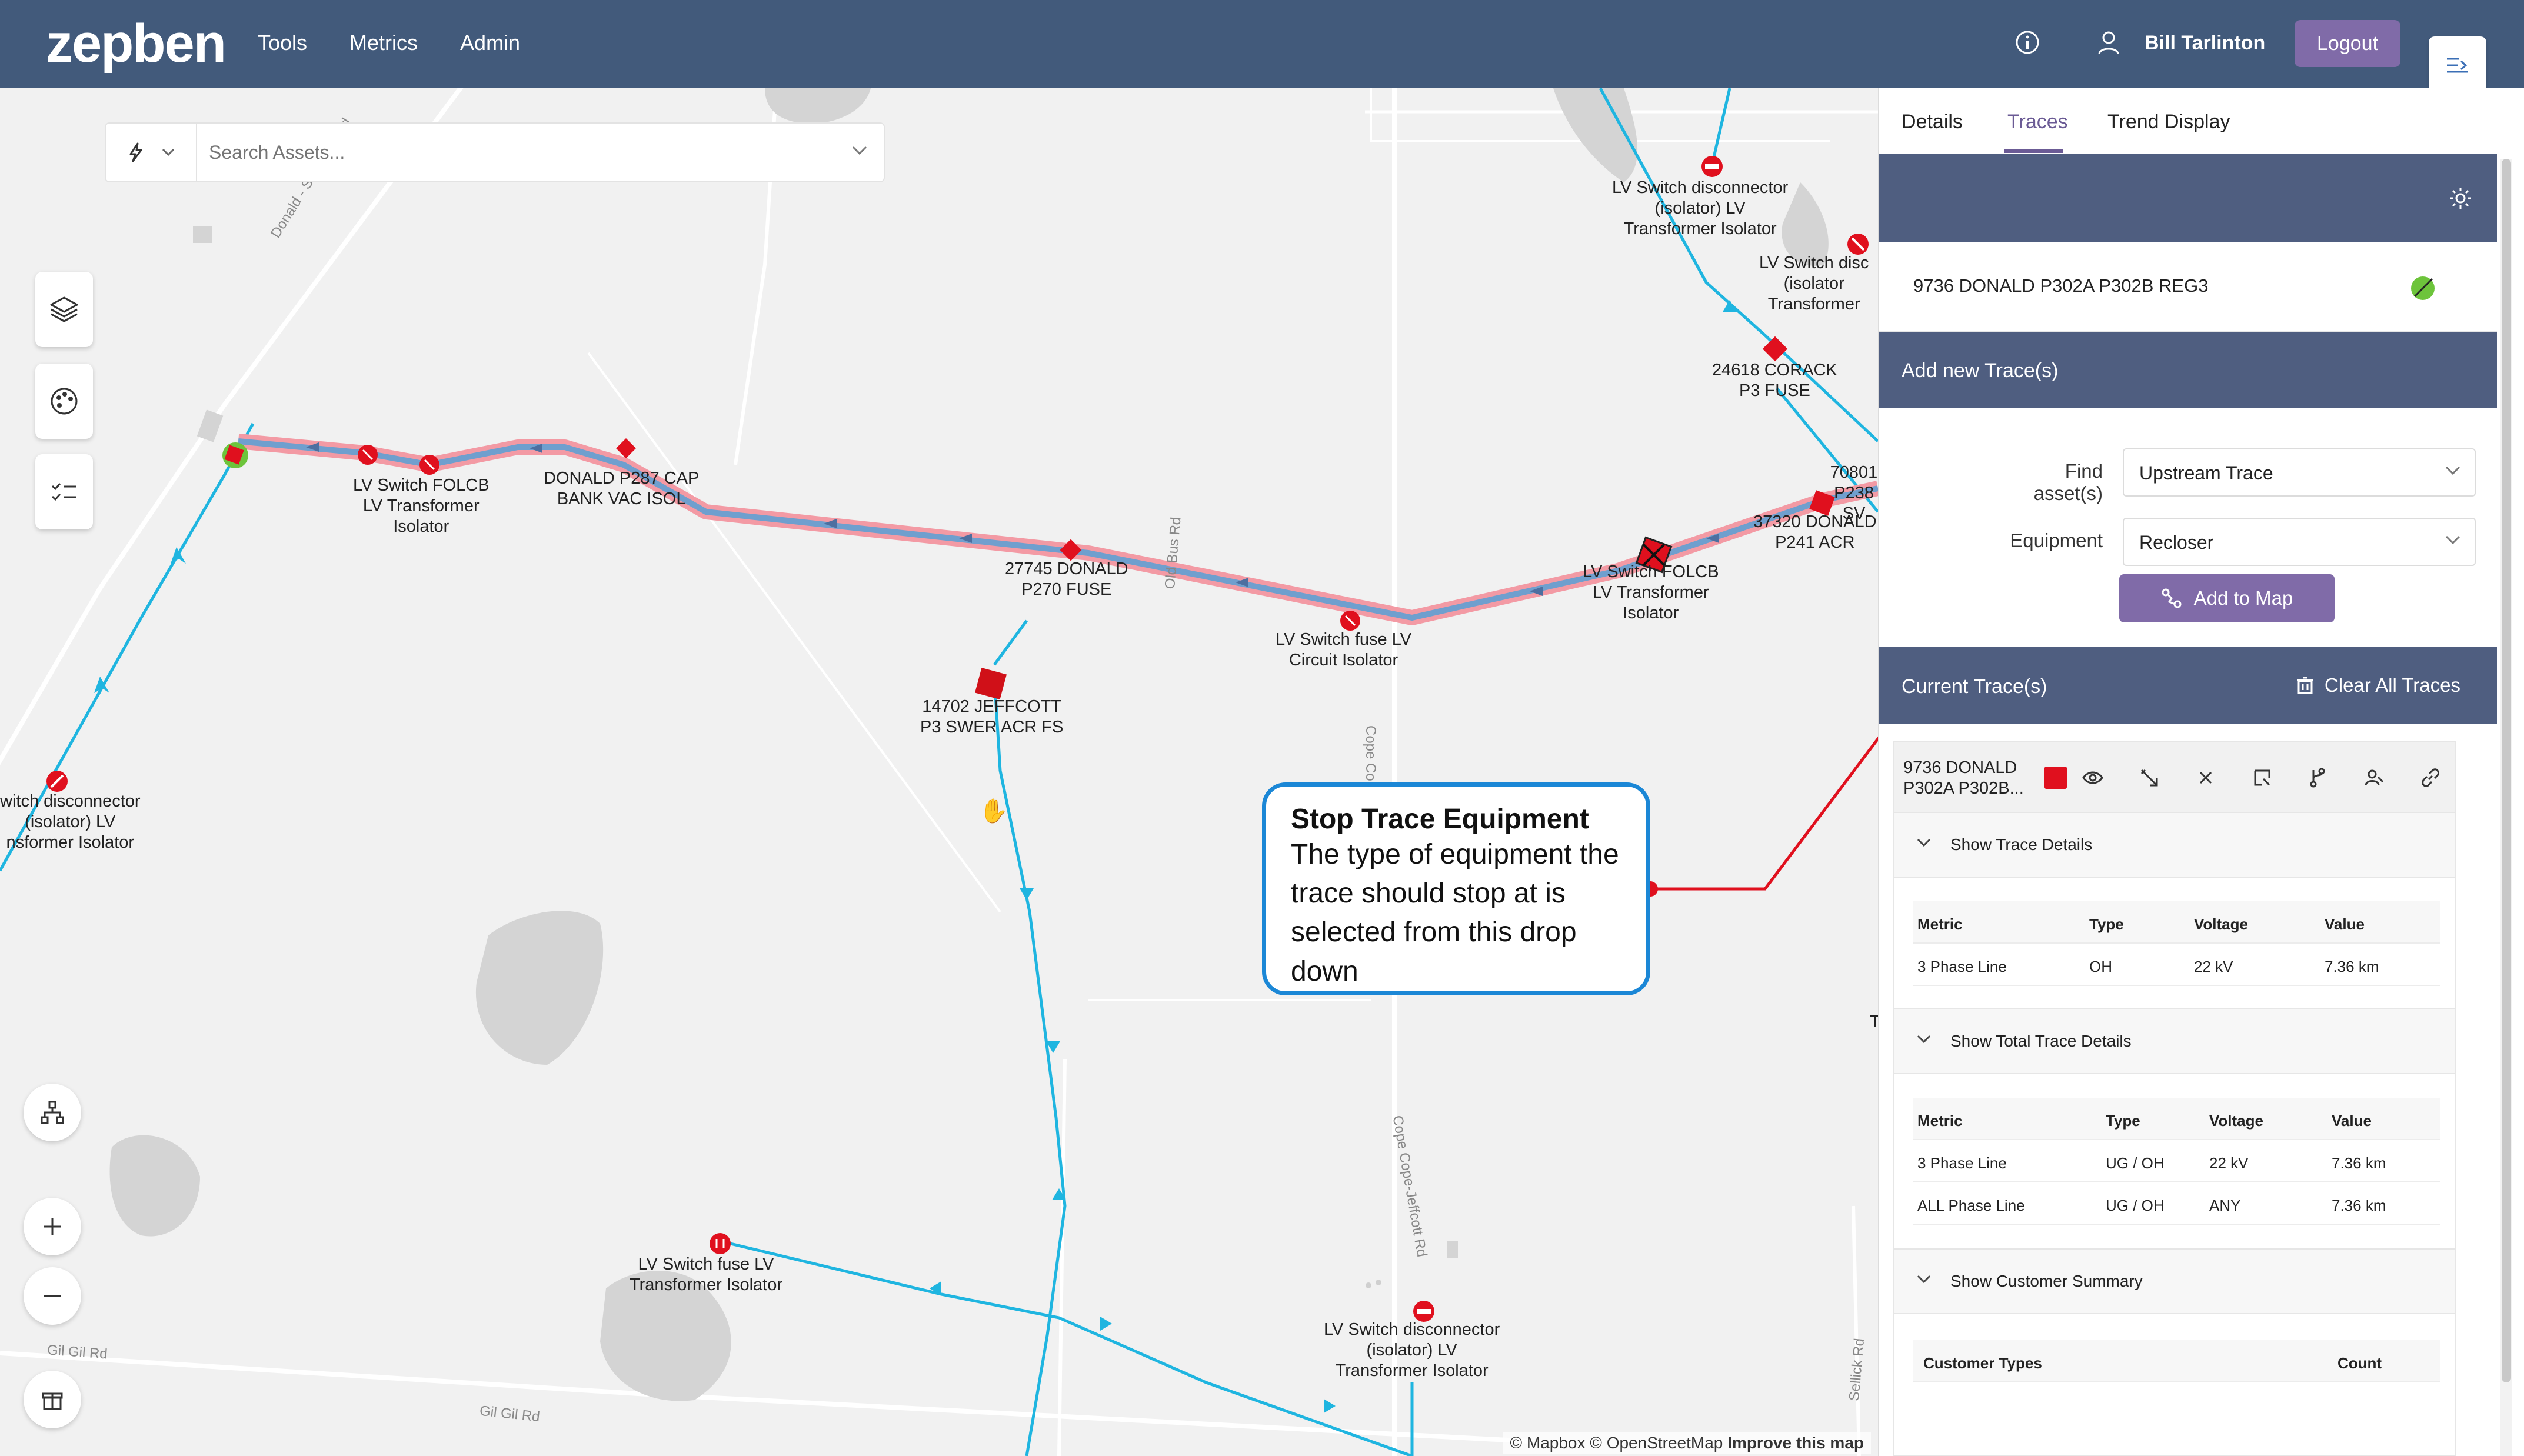 This screenshot has width=2524, height=1456. Describe the element at coordinates (2056, 778) in the screenshot. I see `trace-color-swatch` at that location.